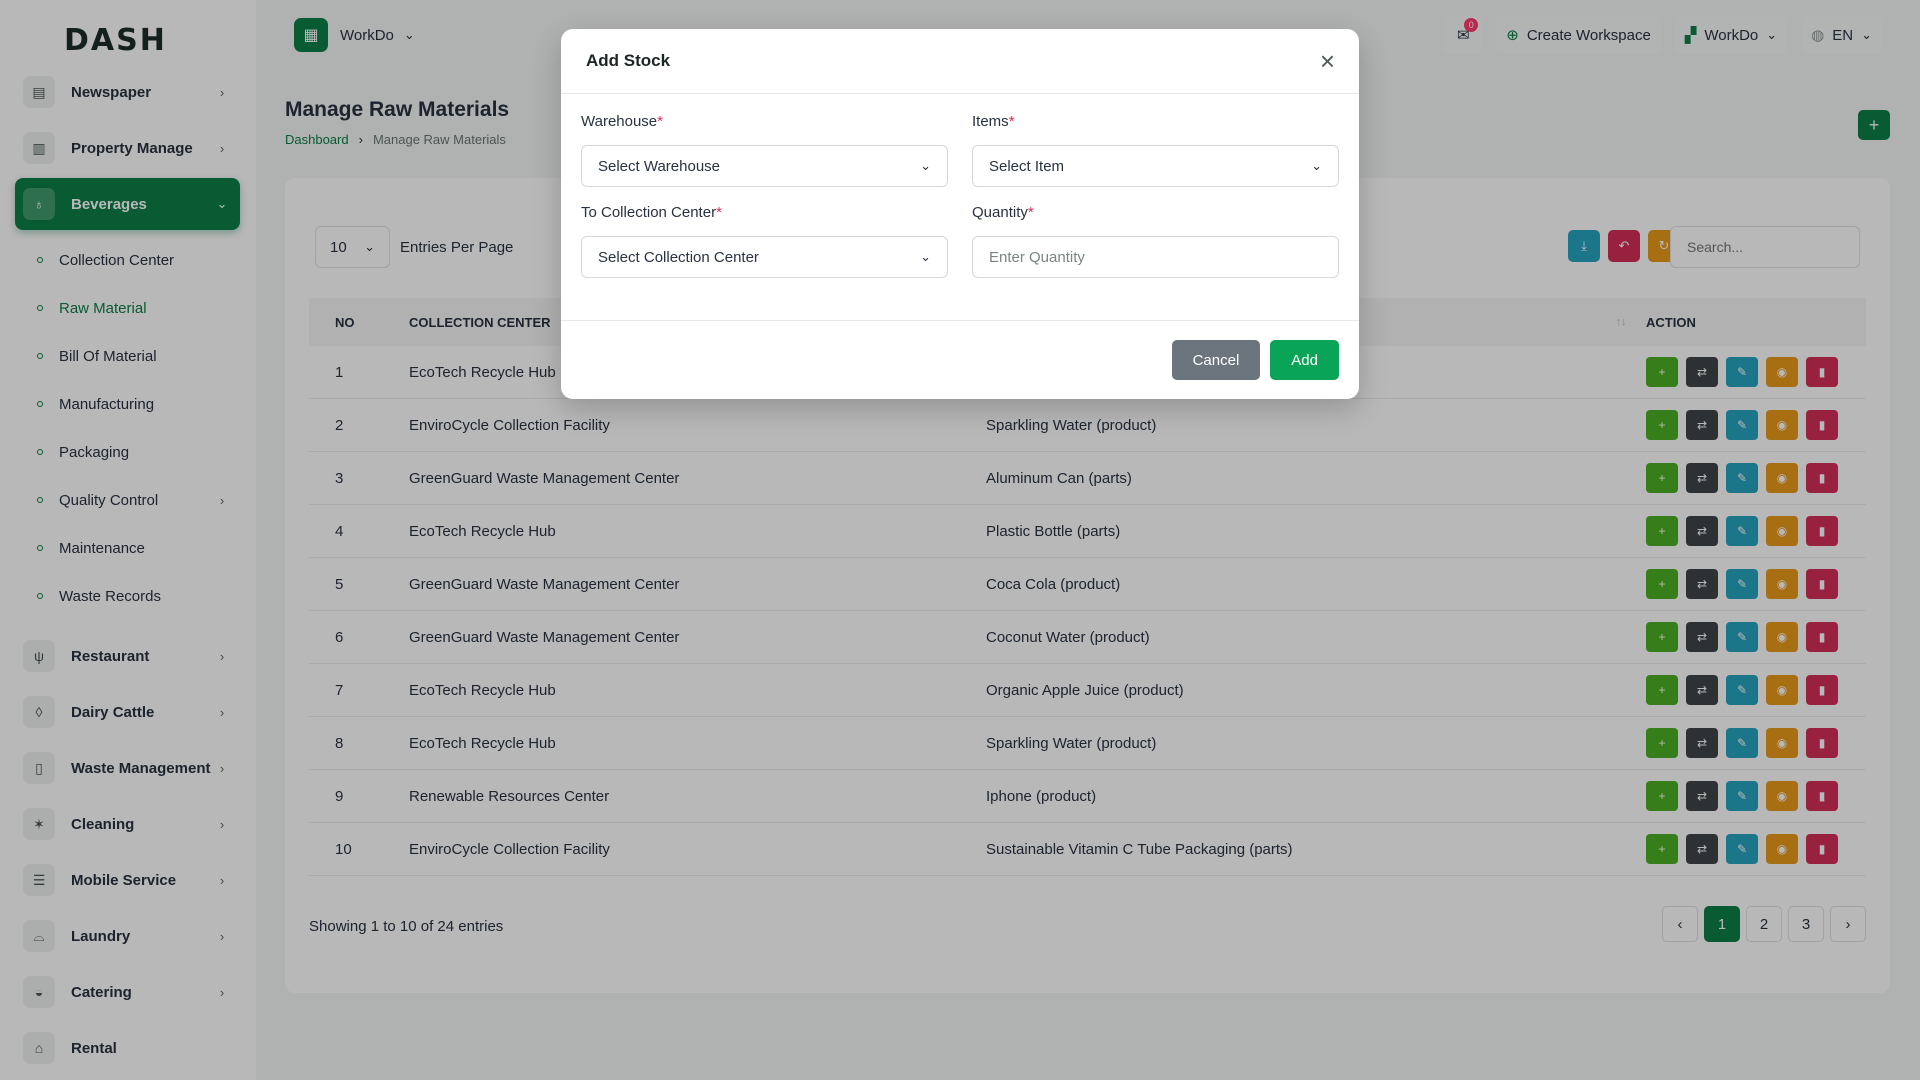  What do you see at coordinates (622, 121) in the screenshot?
I see `warehouse-label: Warehouse*` at bounding box center [622, 121].